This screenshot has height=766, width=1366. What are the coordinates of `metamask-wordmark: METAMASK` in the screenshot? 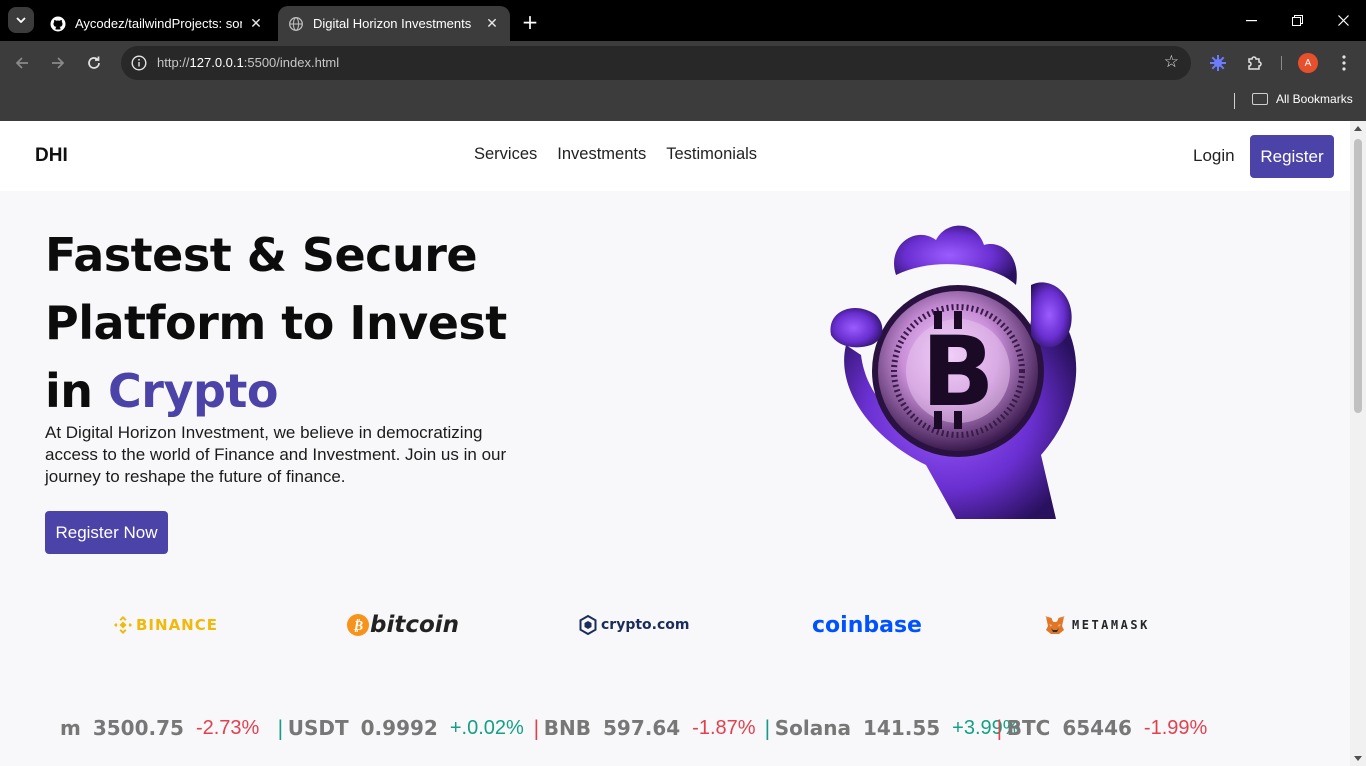 It's located at (1111, 625).